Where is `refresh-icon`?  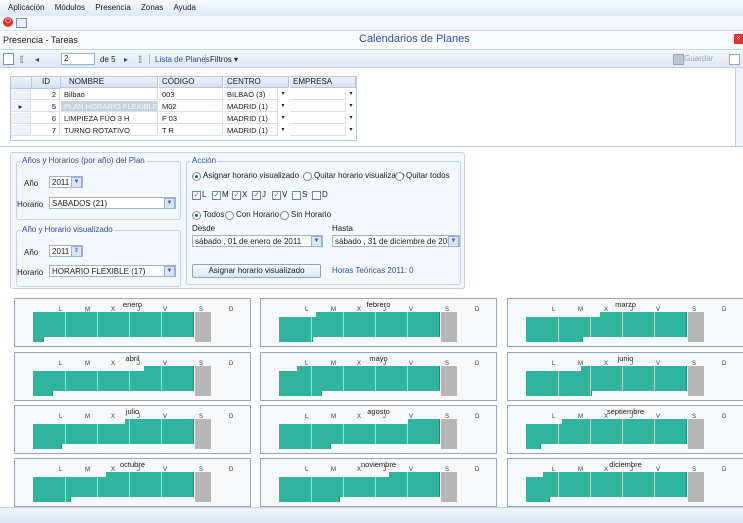 refresh-icon is located at coordinates (8, 59).